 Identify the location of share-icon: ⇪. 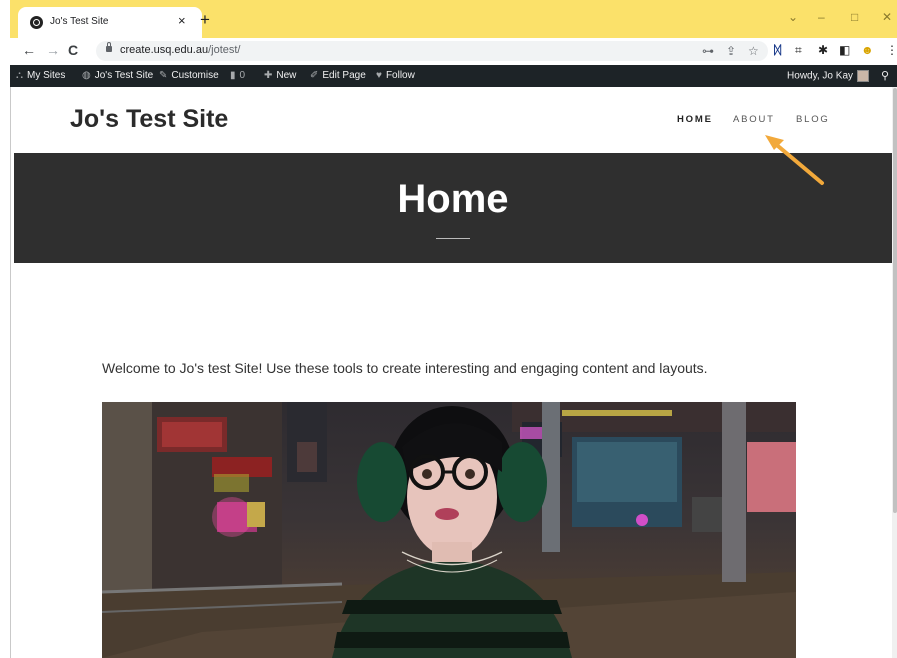
(731, 51).